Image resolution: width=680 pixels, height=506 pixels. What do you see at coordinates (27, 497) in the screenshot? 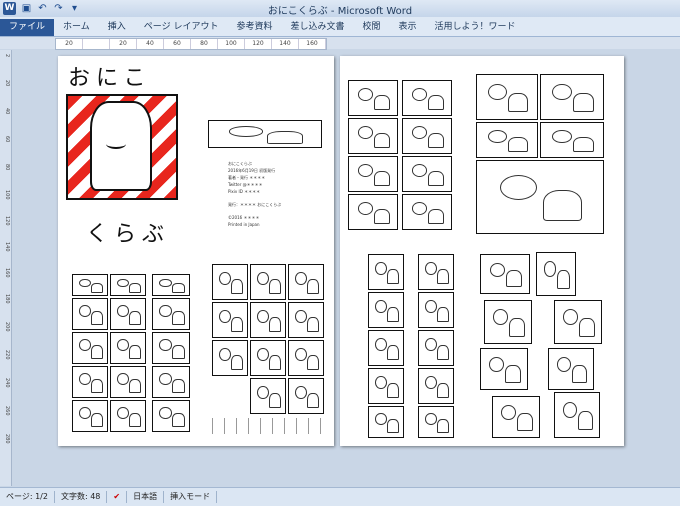
I see `status-page: ページ: 1/2` at bounding box center [27, 497].